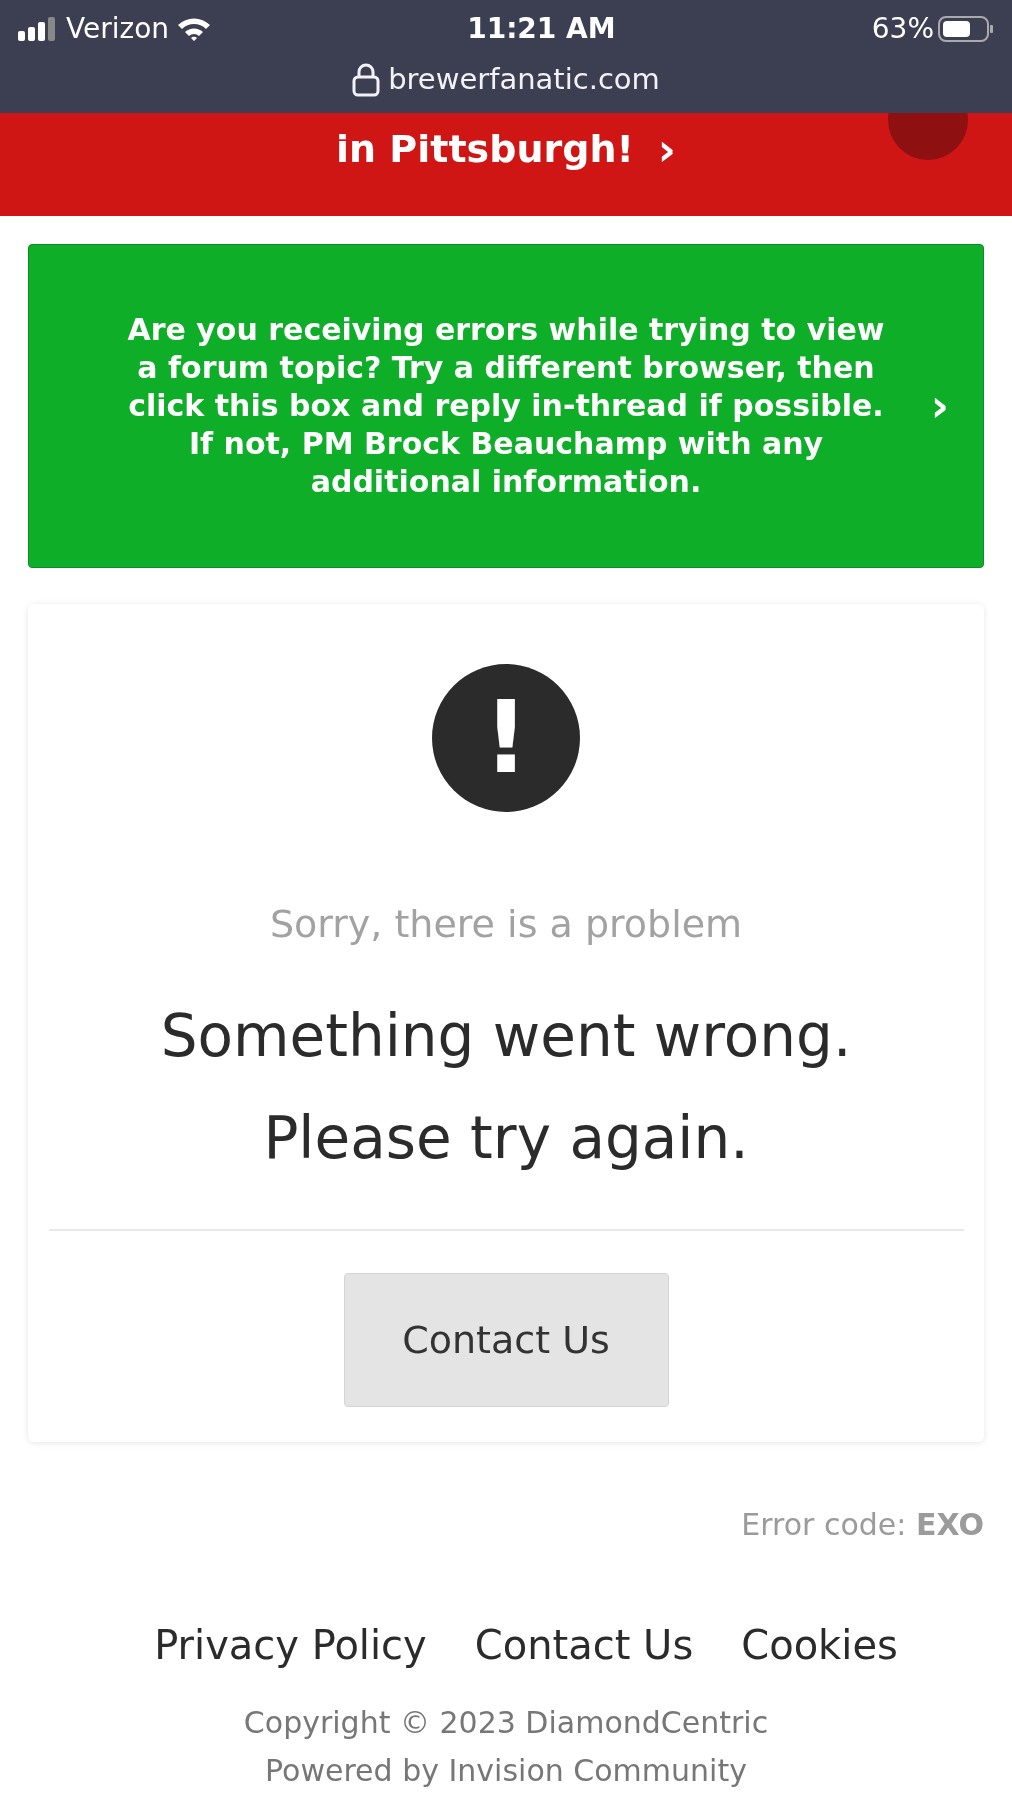 The height and width of the screenshot is (1800, 1012). What do you see at coordinates (290, 1645) in the screenshot?
I see `footer-link: Privacy Policy` at bounding box center [290, 1645].